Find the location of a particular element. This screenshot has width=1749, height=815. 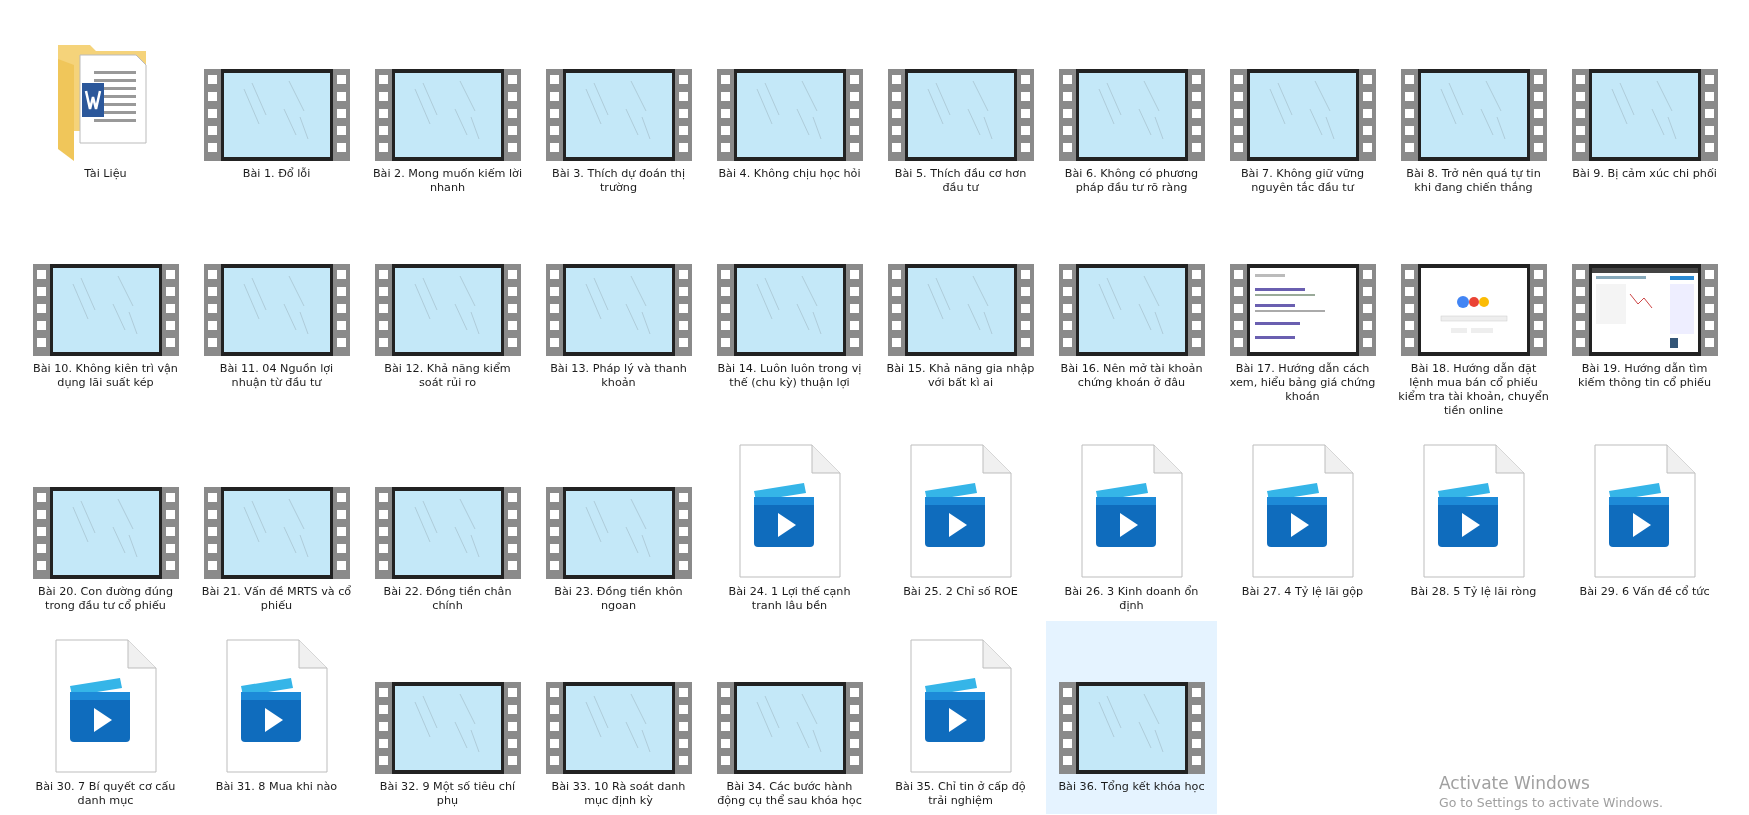

file-item: Bài 8. Trở nên quá tự tin khi đang chiến thắng is located at coordinates (1473, 104).